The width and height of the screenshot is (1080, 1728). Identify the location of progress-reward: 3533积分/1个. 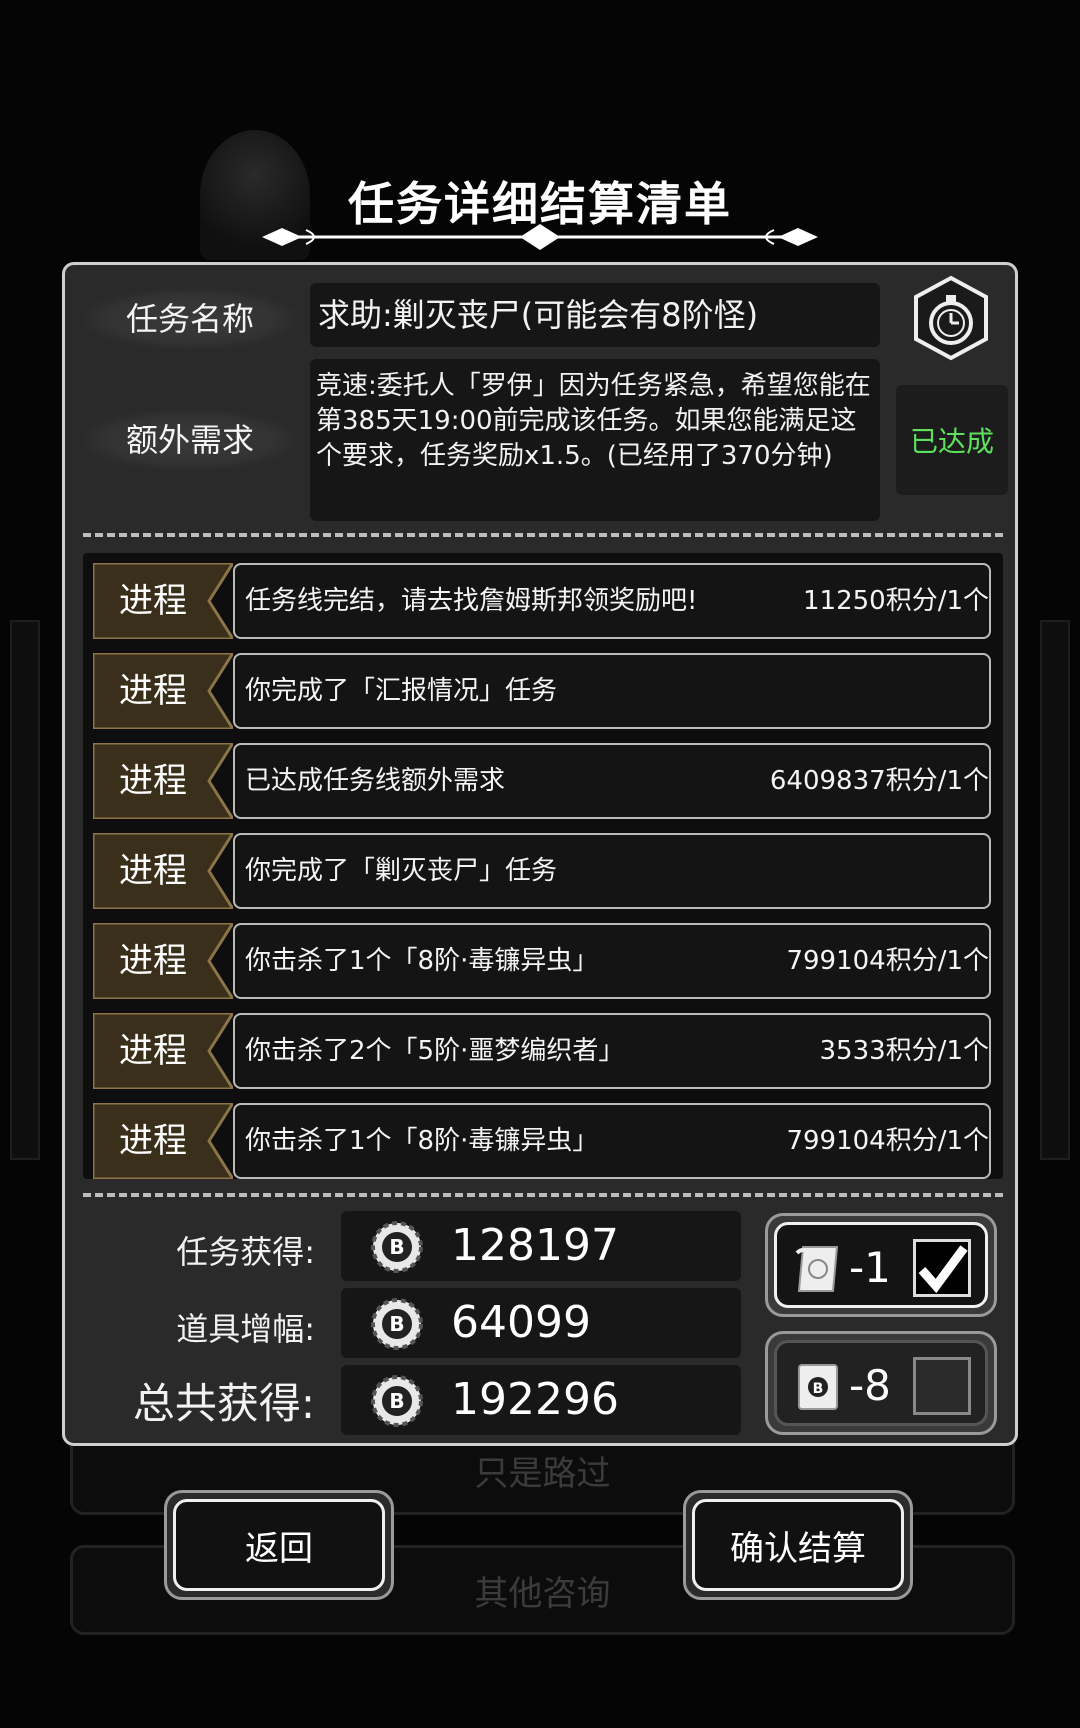
(904, 1051).